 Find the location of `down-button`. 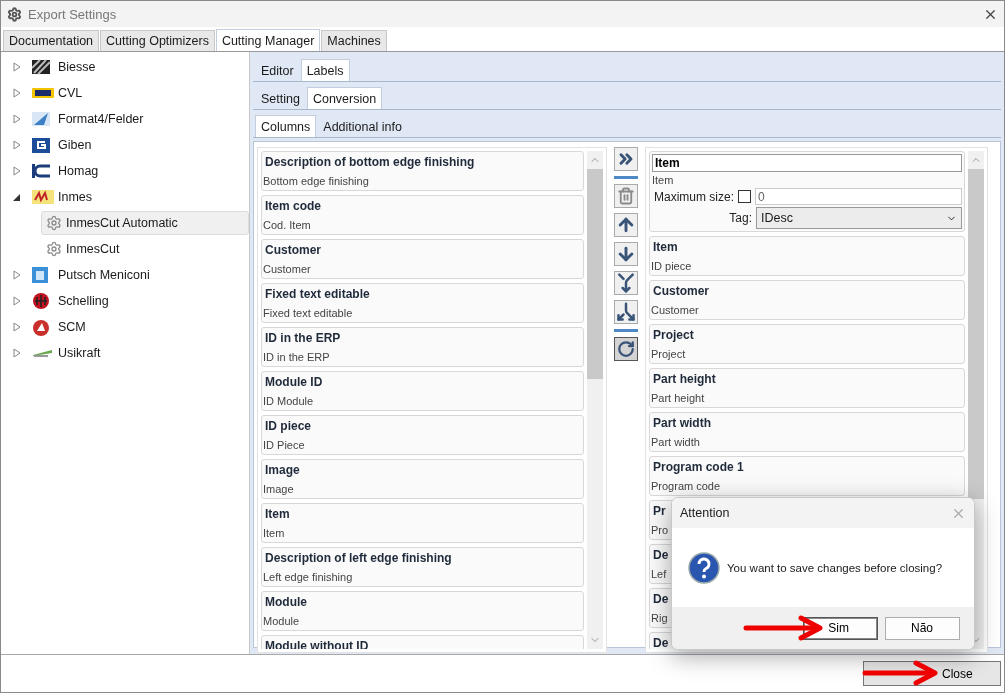

down-button is located at coordinates (626, 254).